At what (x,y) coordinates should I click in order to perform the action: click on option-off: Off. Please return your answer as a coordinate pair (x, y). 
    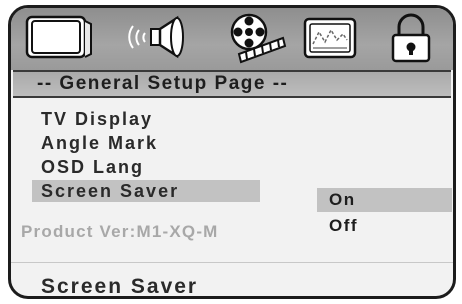
    Looking at the image, I should click on (384, 226).